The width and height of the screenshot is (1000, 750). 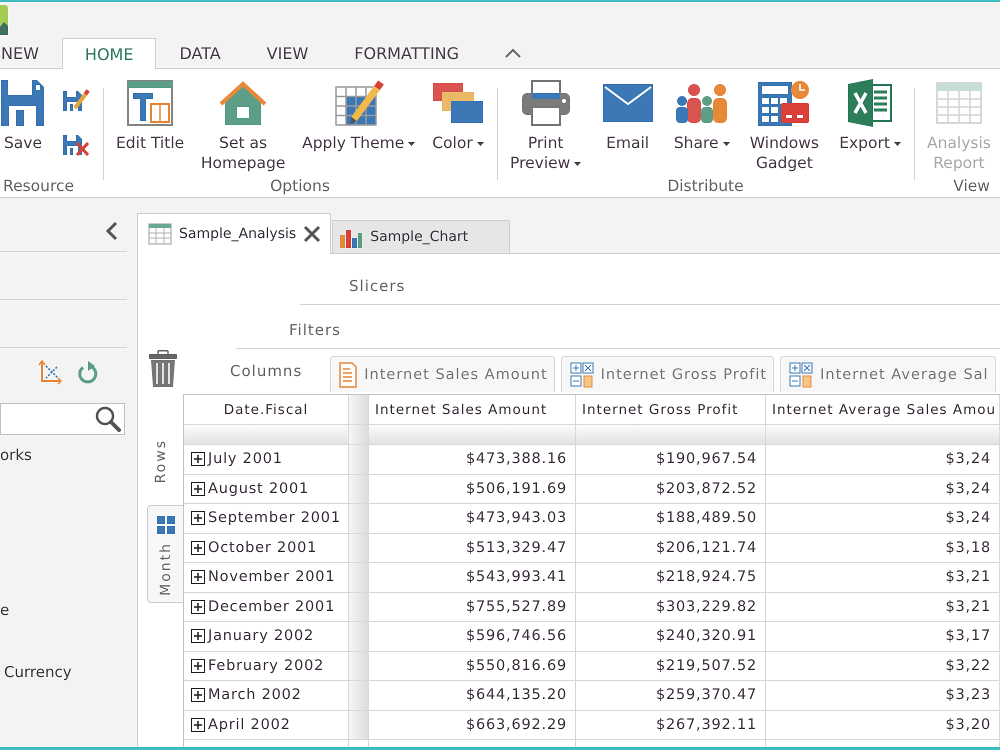 What do you see at coordinates (472, 548) in the screenshot?
I see `table-cell: $513,329.47` at bounding box center [472, 548].